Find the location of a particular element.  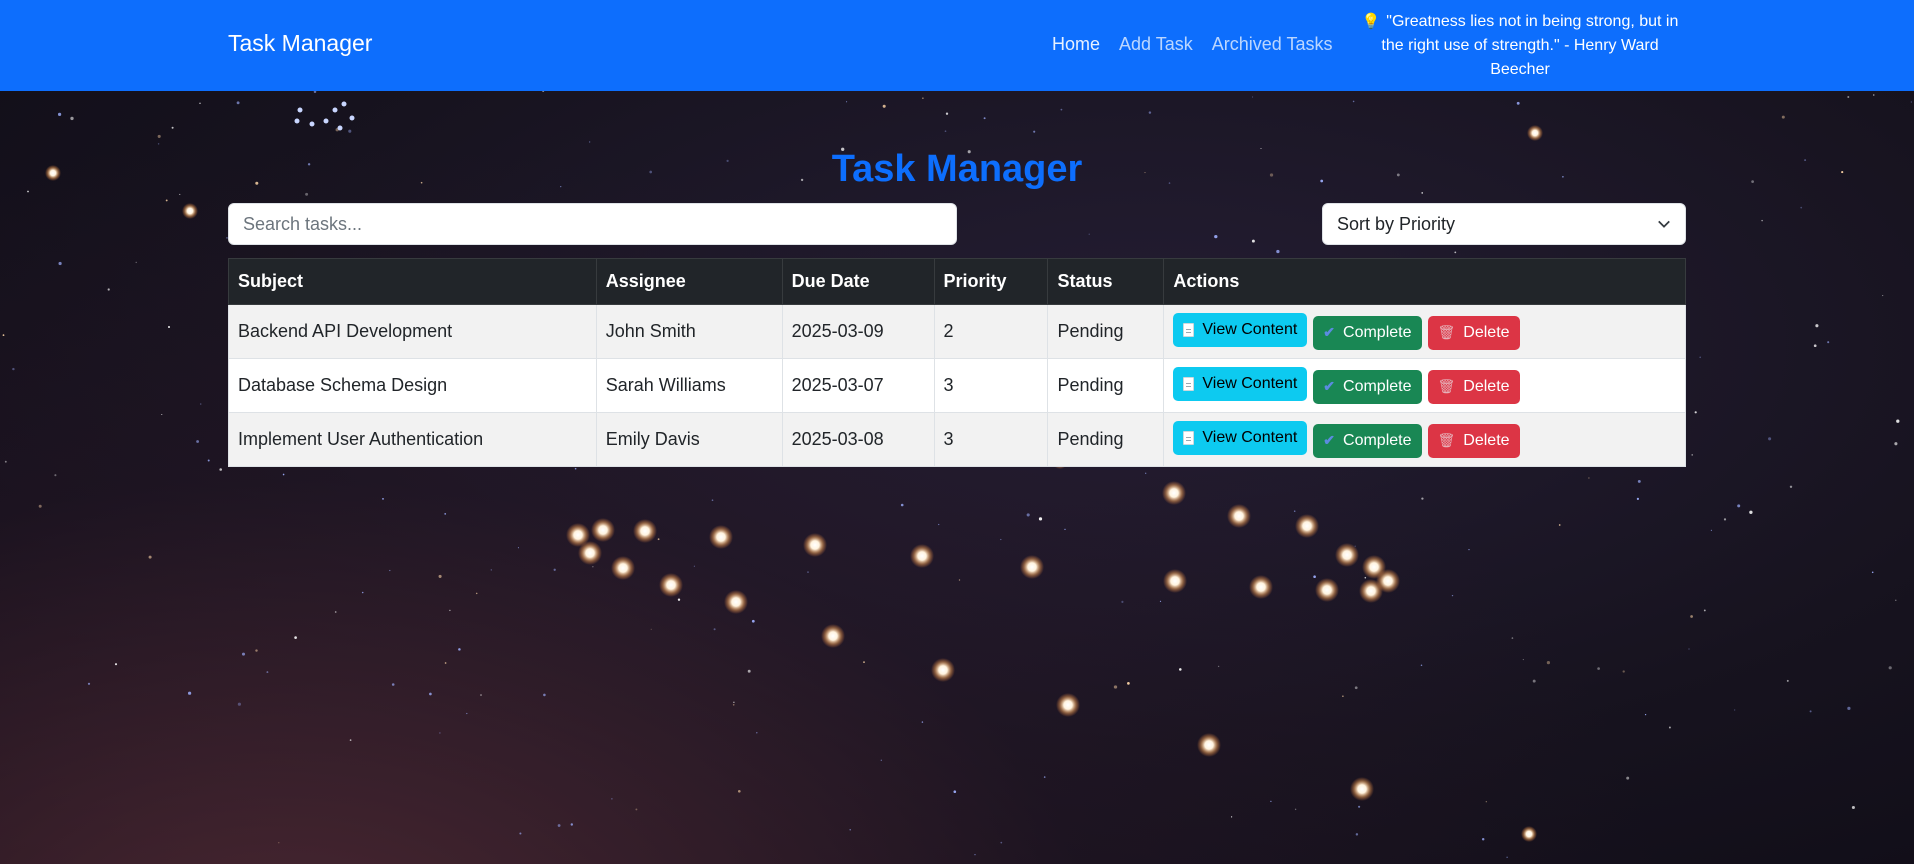

sort-select: Sort by Priority is located at coordinates (1504, 224).